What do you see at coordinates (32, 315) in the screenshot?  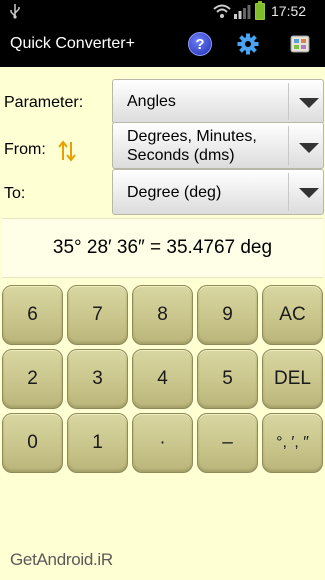 I see `key-6: 6` at bounding box center [32, 315].